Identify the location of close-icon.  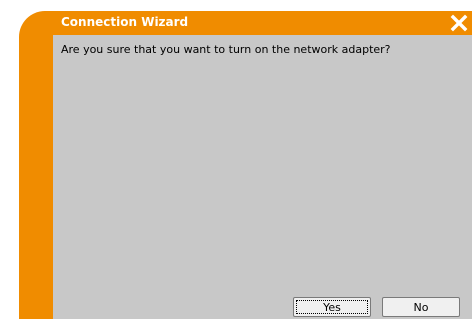
(459, 23).